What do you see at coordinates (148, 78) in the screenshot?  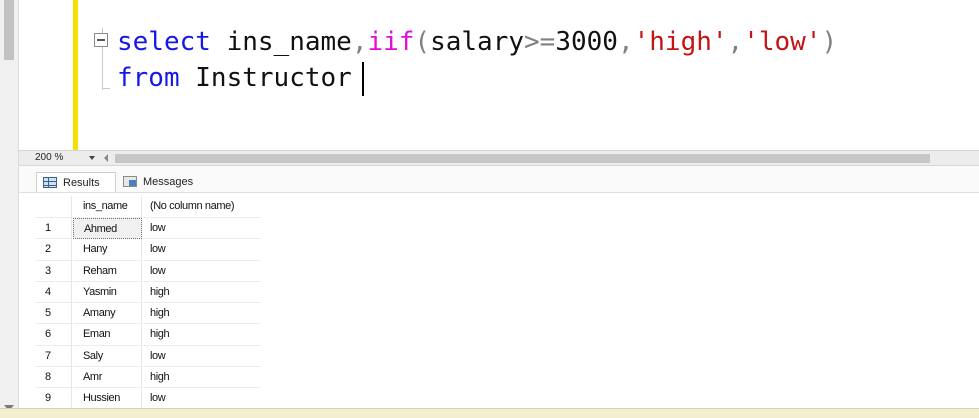 I see `keyword-from: from` at bounding box center [148, 78].